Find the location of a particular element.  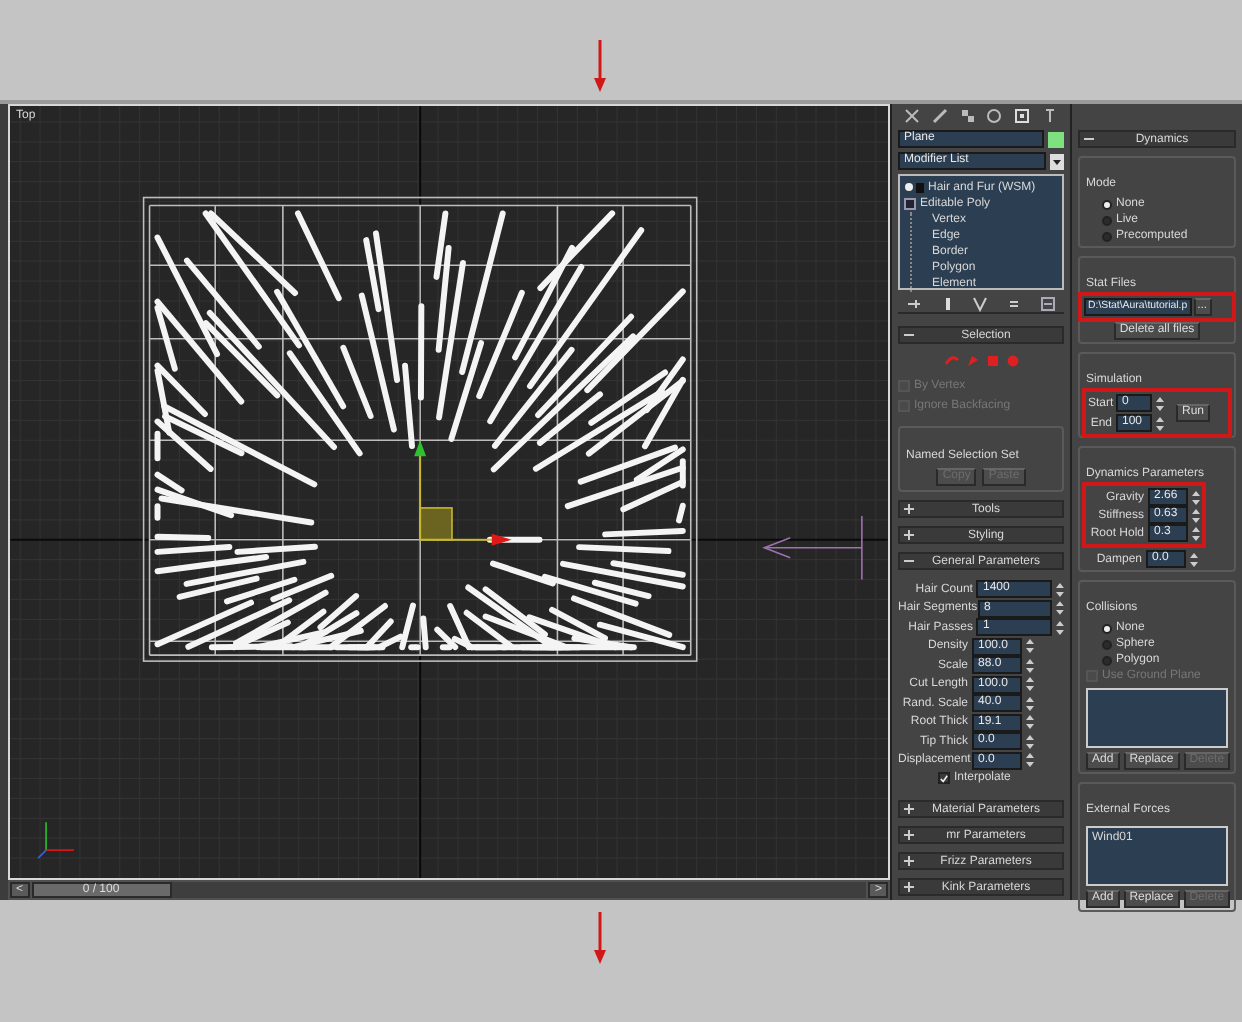

checkbox is located at coordinates (944, 778).